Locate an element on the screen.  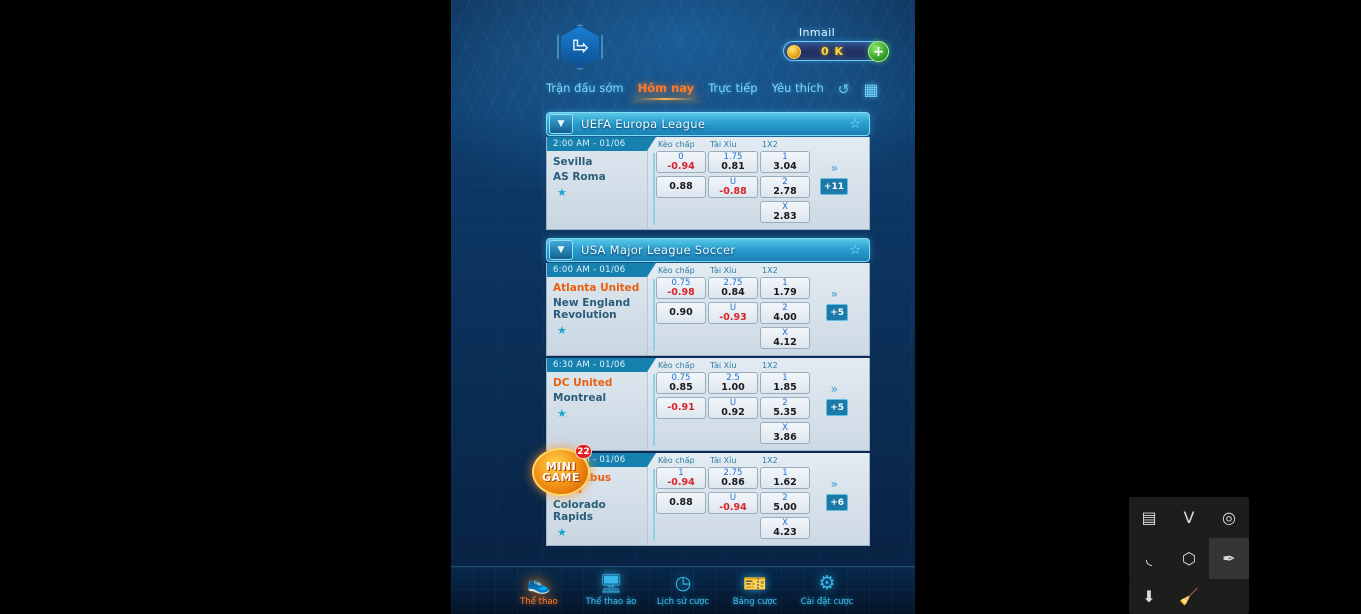
handicap-cell: 0.90 is located at coordinates (681, 313).